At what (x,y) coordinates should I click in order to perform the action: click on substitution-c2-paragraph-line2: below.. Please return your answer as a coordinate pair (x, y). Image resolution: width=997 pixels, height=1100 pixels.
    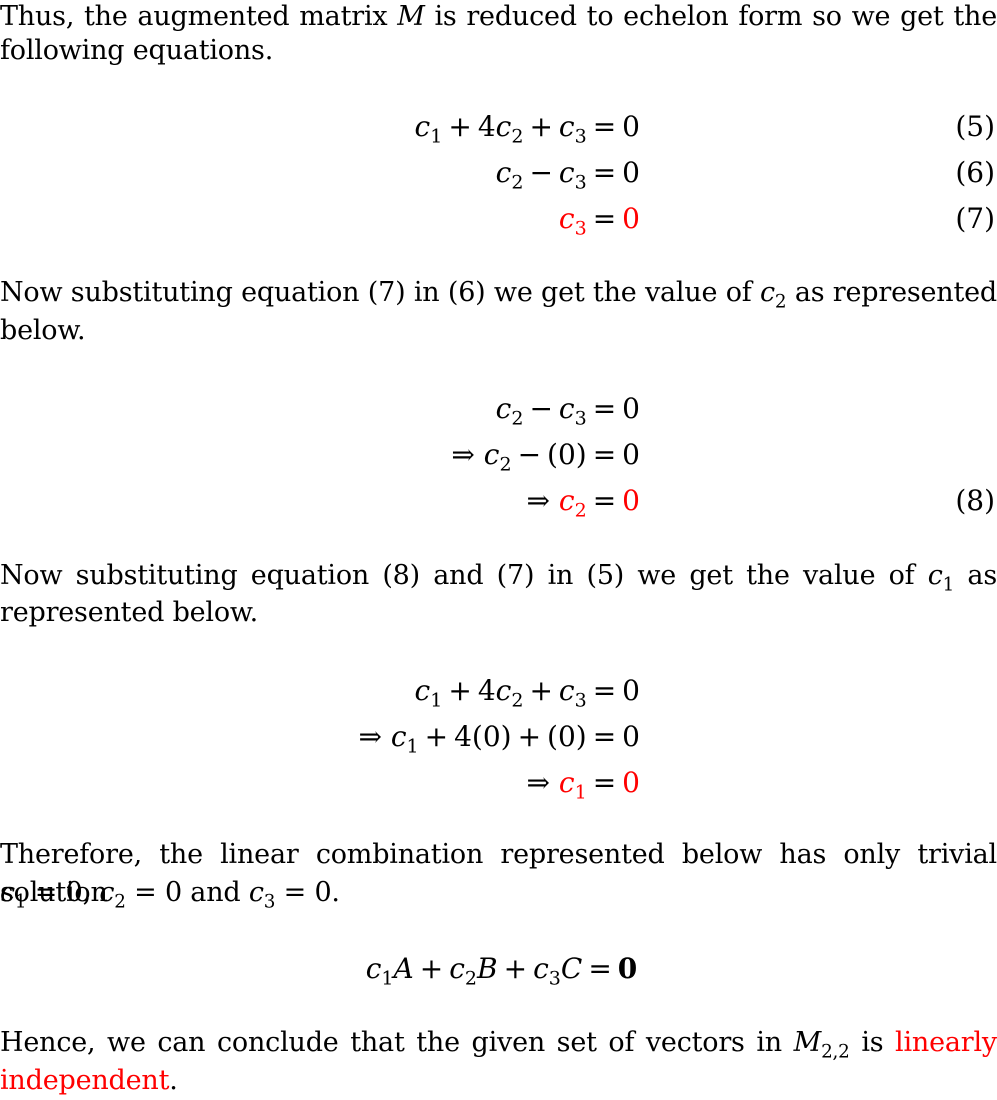
    Looking at the image, I should click on (43, 330).